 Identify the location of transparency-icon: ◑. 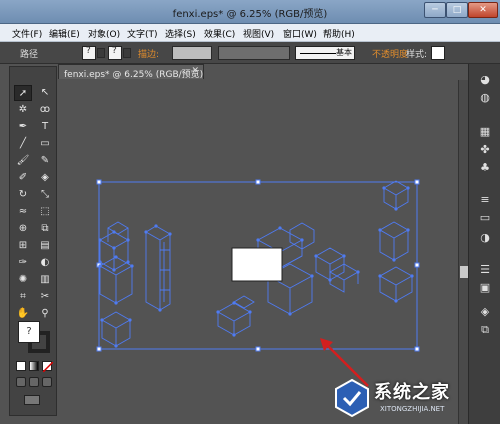
(485, 238).